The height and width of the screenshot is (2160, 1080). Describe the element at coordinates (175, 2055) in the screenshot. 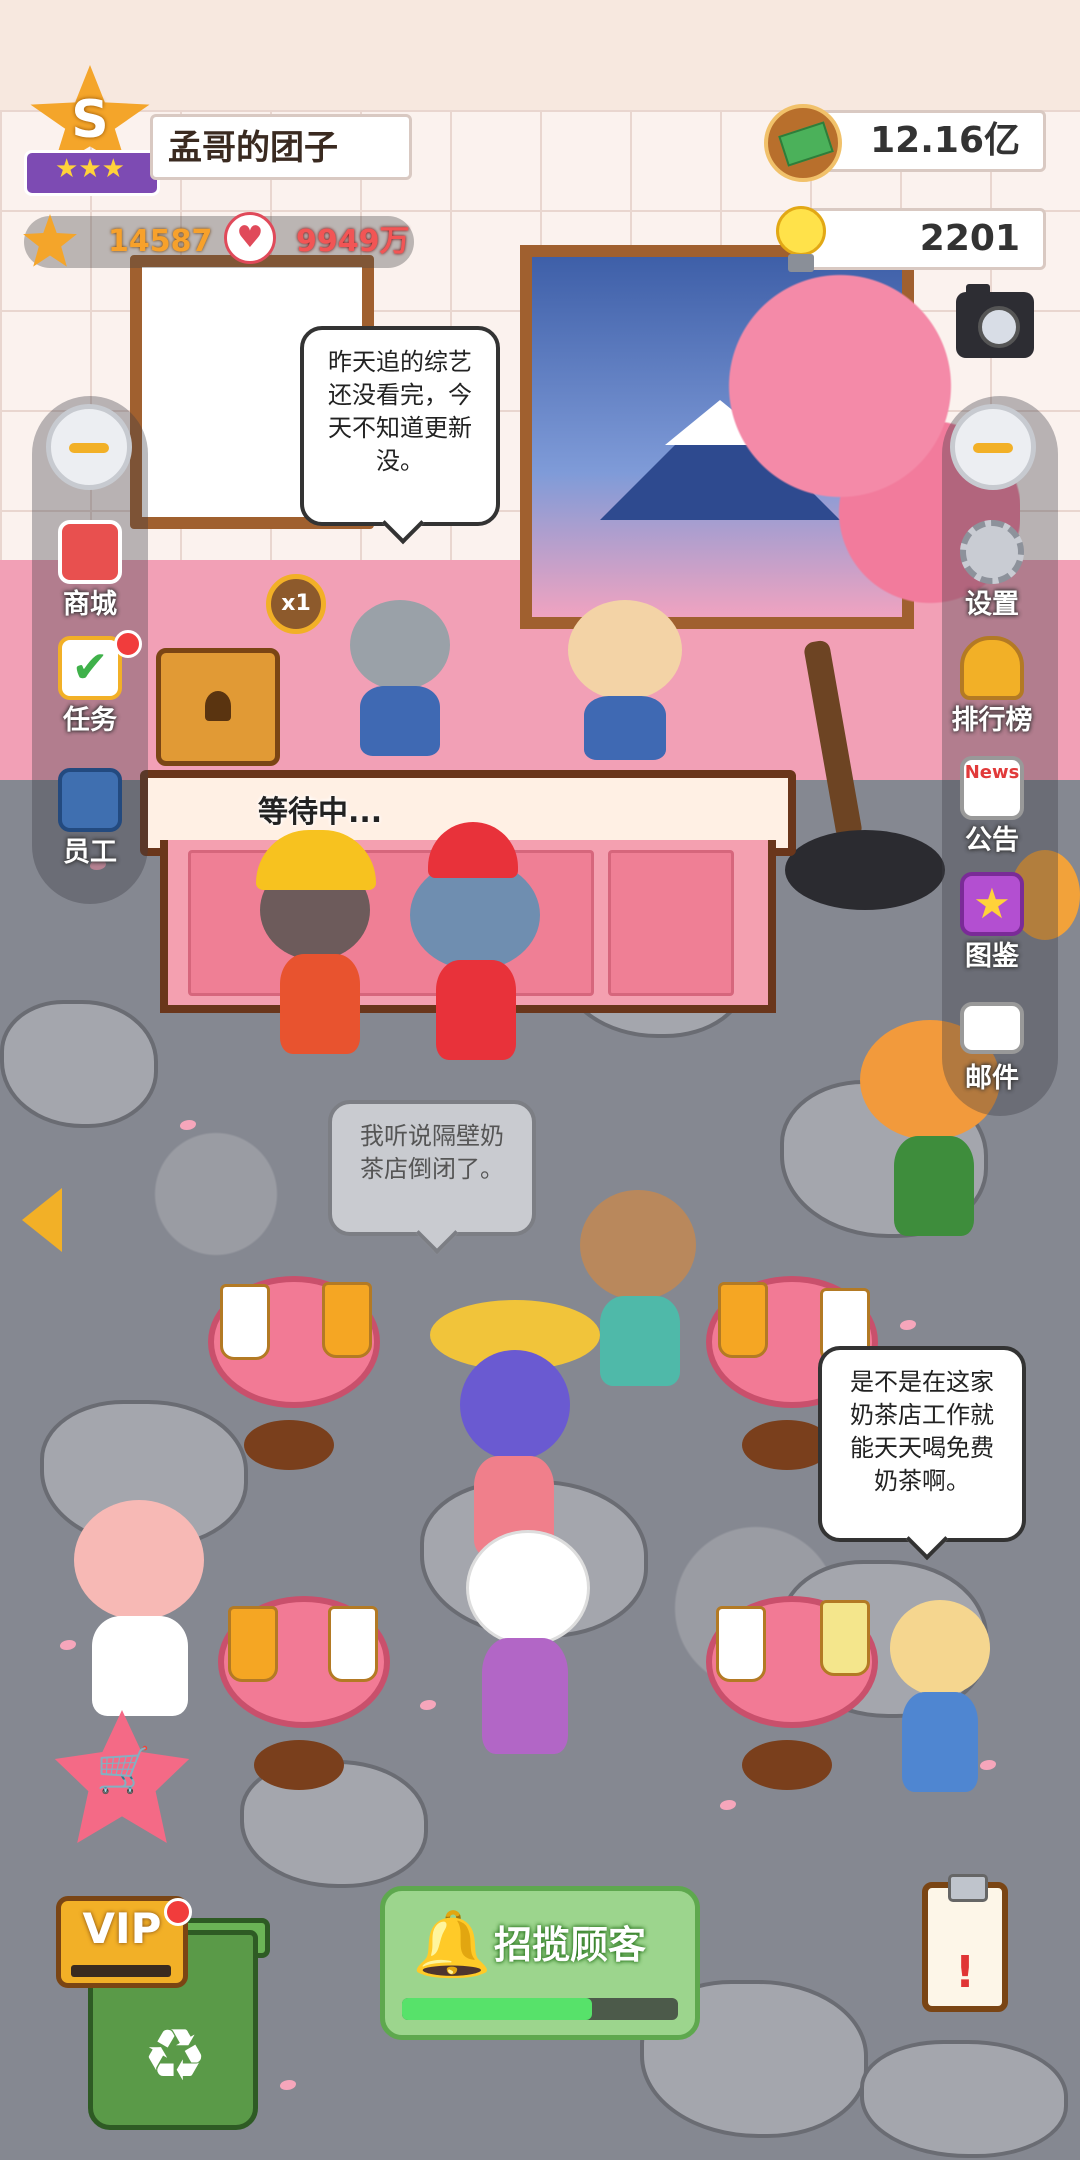

I see `recycle-icon: ♻` at that location.